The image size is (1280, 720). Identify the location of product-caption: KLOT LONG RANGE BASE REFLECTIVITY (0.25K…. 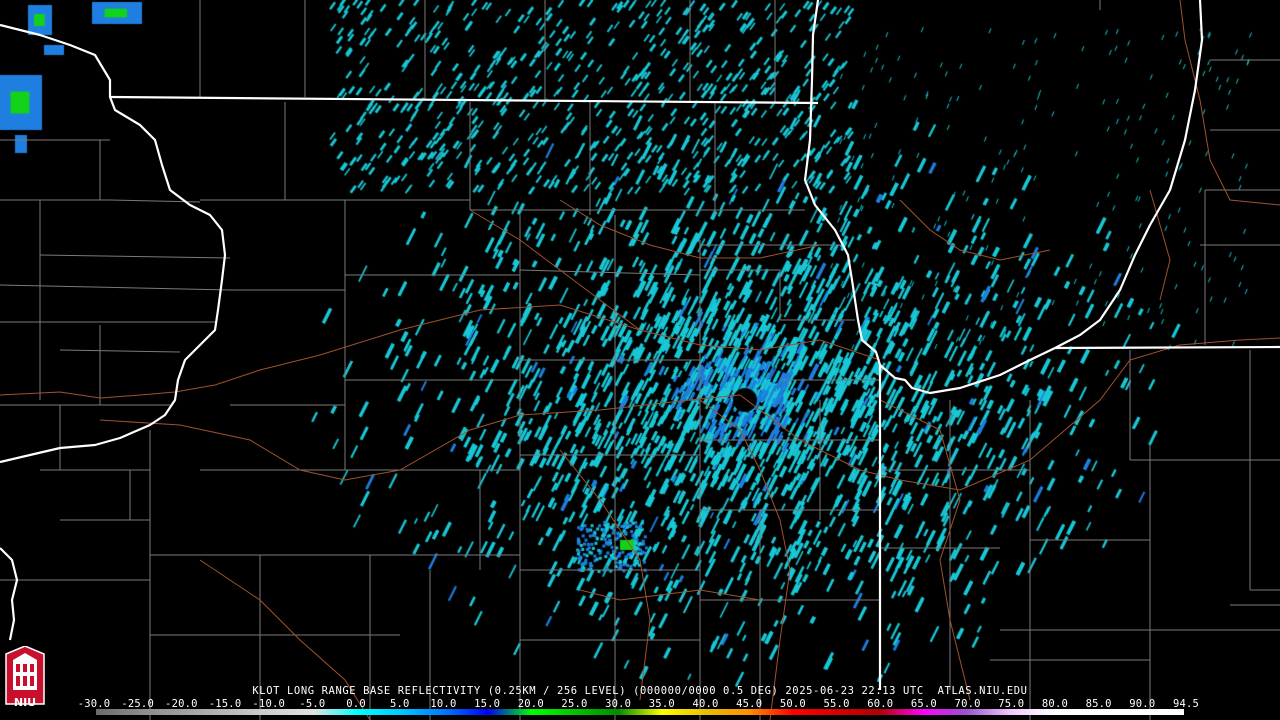
(640, 691).